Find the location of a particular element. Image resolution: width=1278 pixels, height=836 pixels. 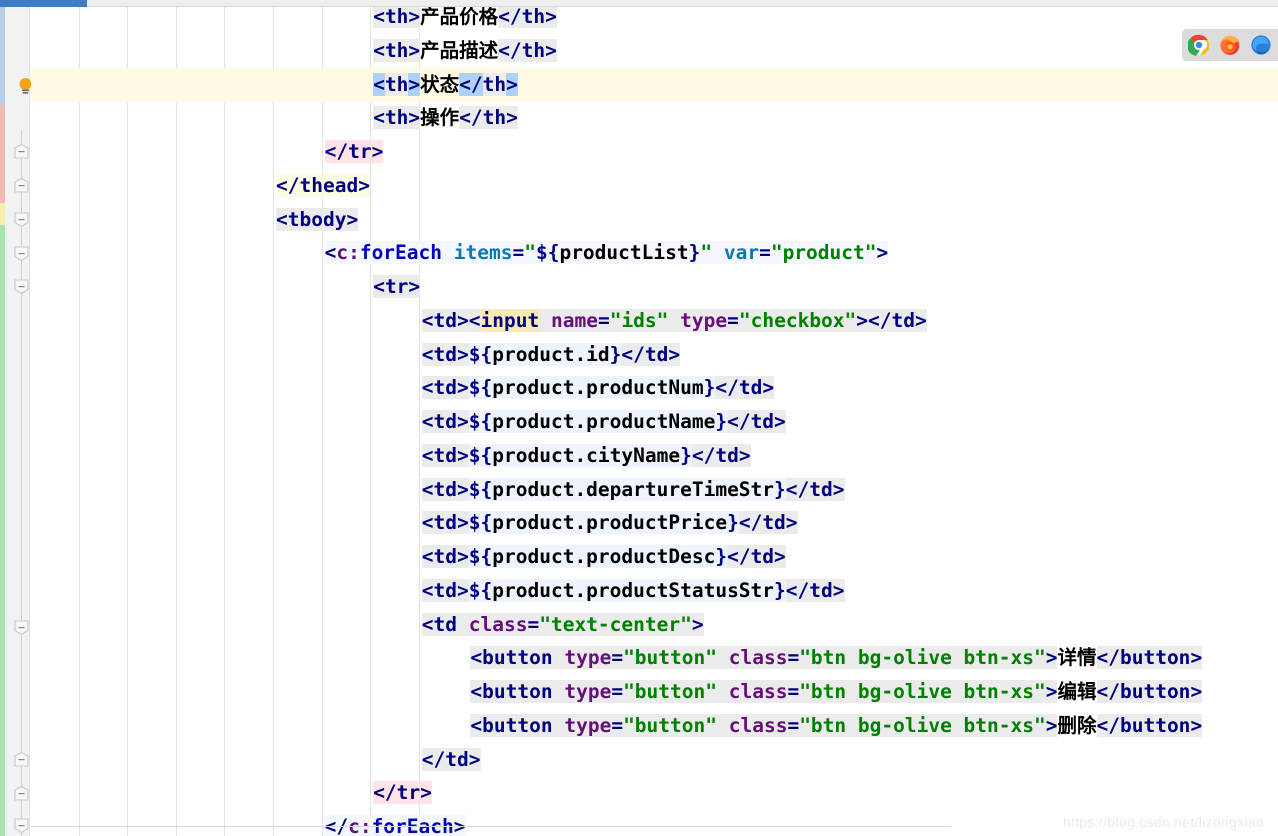

code-line: <th>产品描述</th> is located at coordinates (465, 51).